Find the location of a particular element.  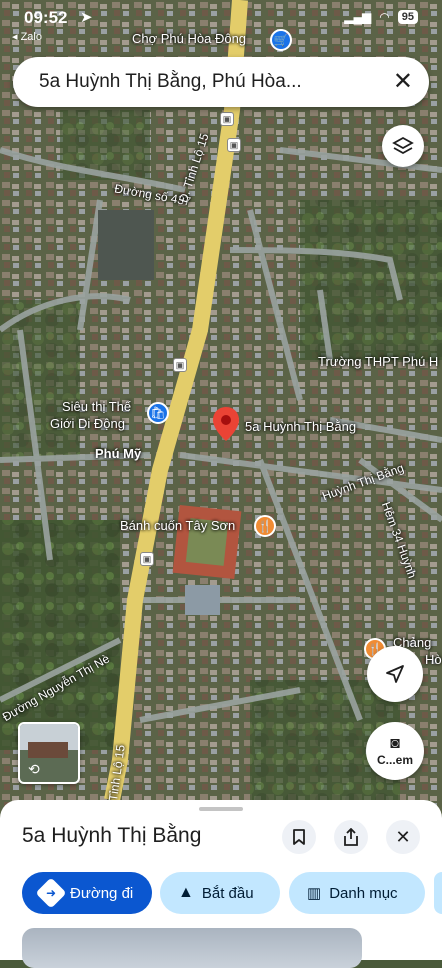

start-button: ▲ Bắt đầu is located at coordinates (220, 893).